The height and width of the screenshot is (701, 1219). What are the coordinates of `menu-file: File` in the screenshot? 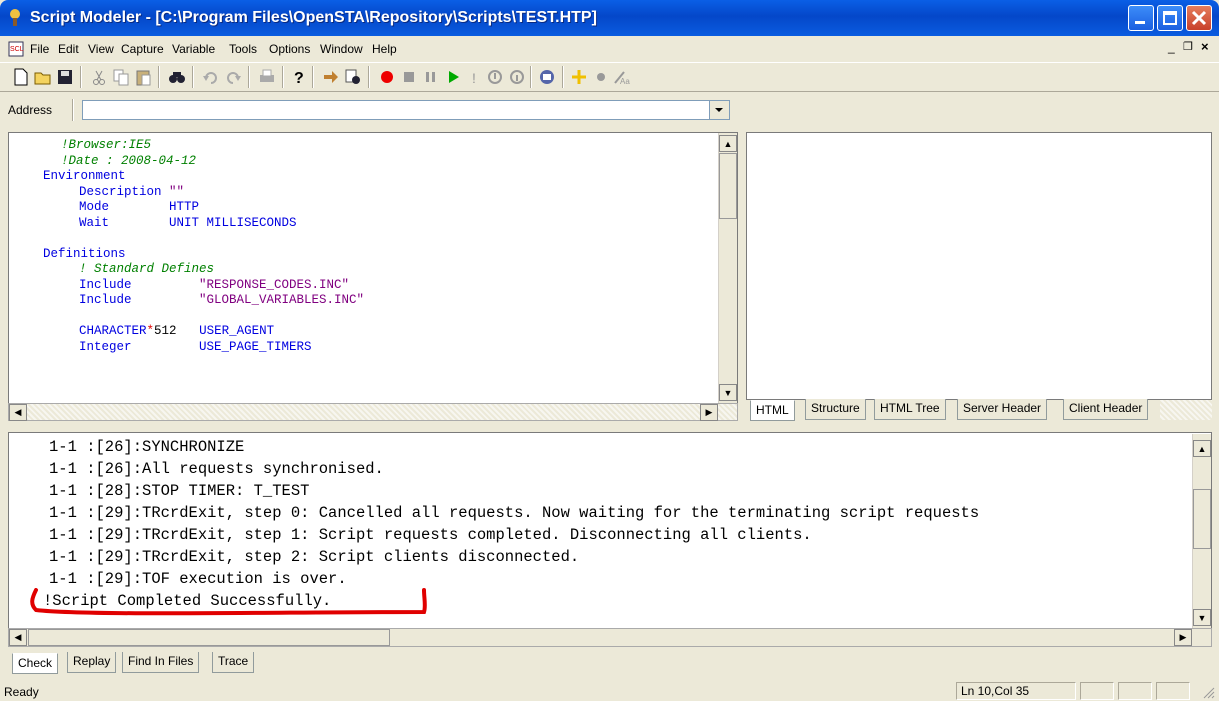 It's located at (39, 49).